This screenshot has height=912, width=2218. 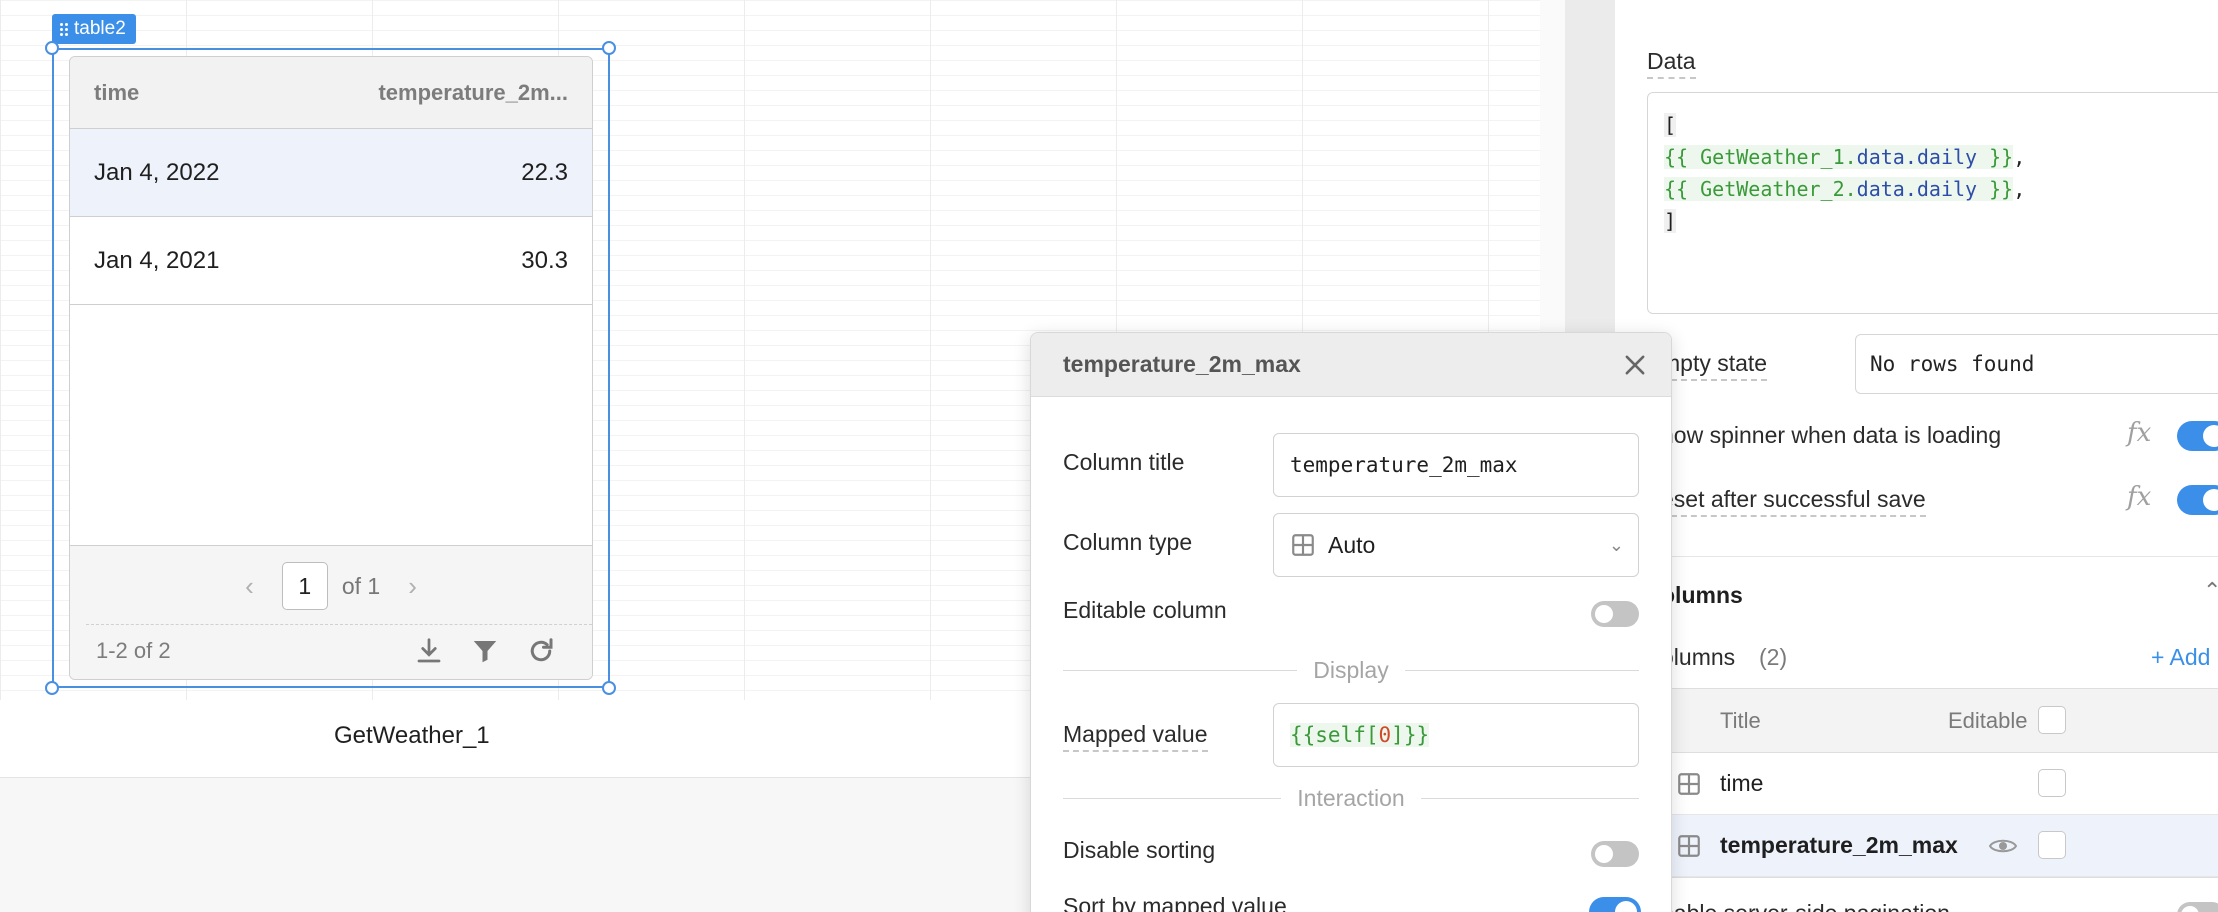 I want to click on columns-count: (2), so click(x=1773, y=657).